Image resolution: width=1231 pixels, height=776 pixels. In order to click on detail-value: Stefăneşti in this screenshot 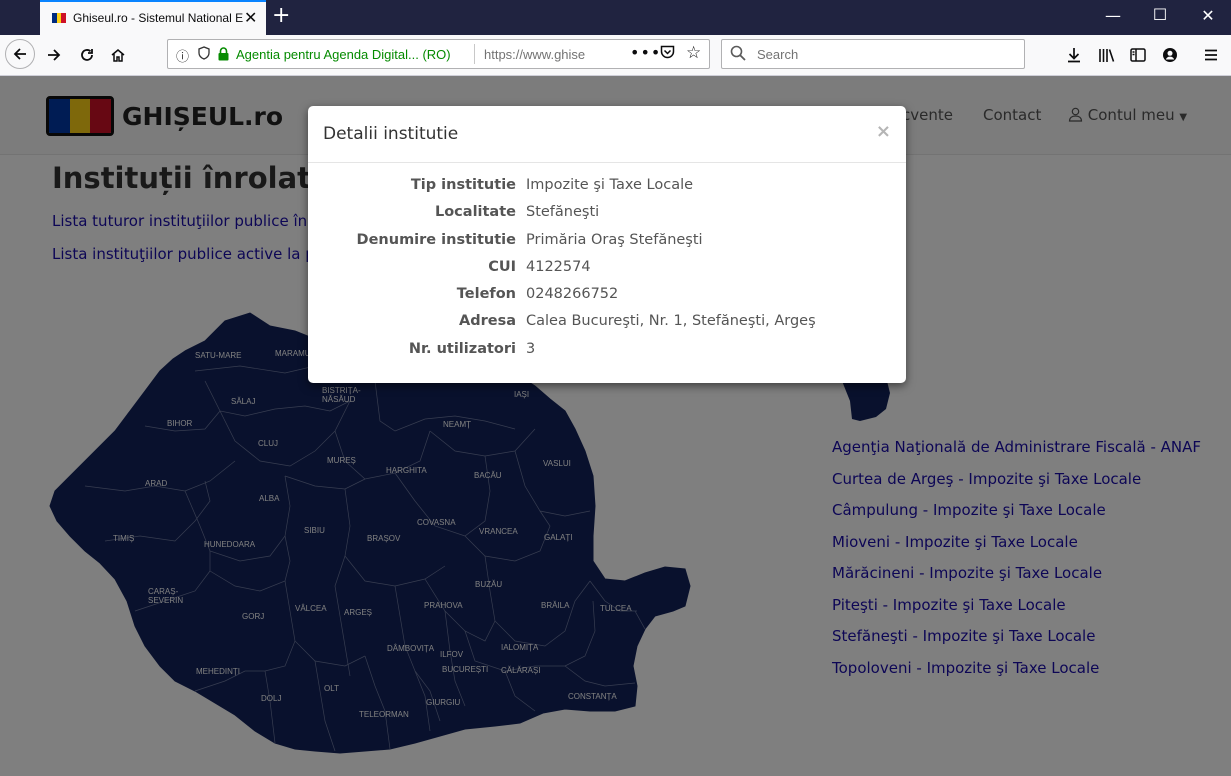, I will do `click(563, 212)`.